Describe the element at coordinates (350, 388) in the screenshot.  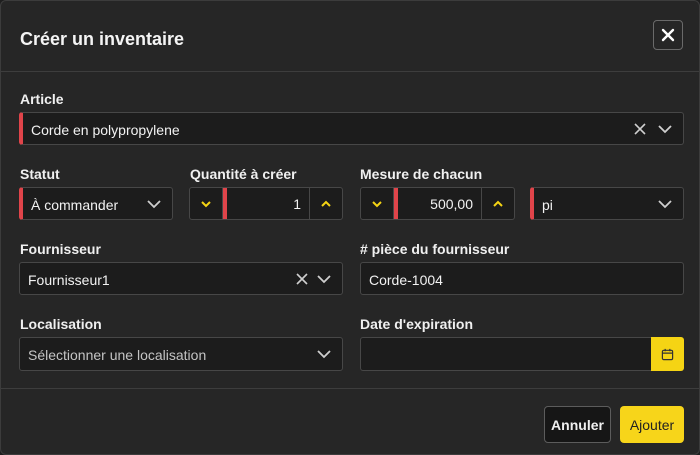
I see `dialog-footer-divider` at that location.